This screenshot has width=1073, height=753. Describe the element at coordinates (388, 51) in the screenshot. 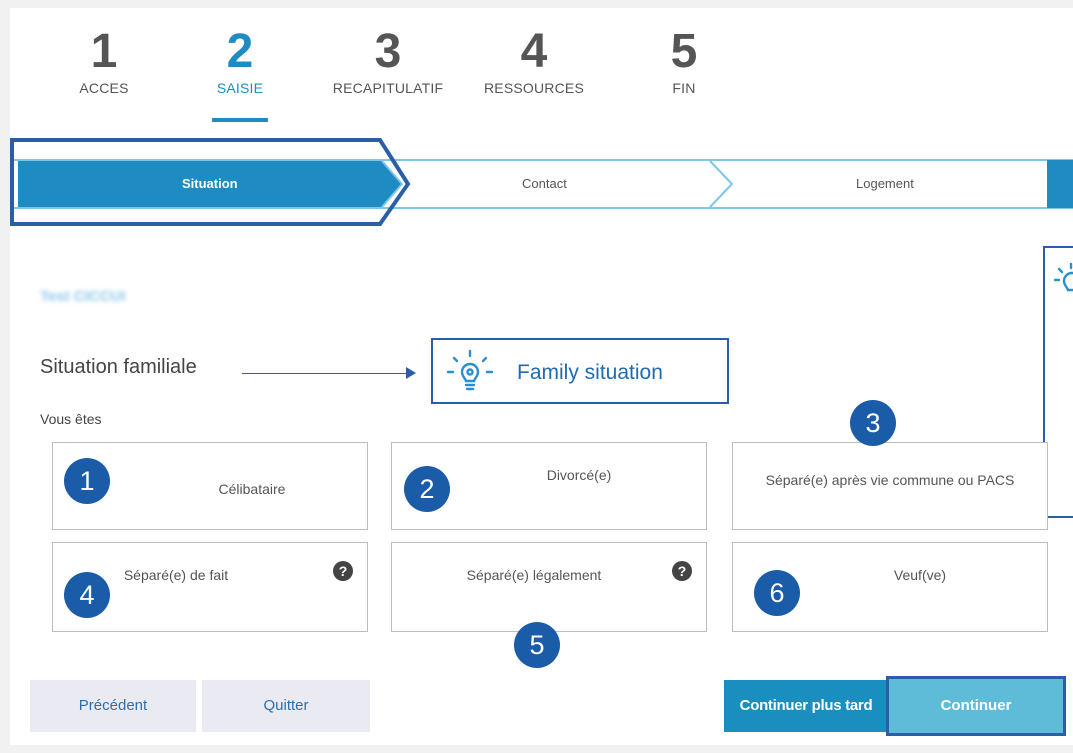

I see `step-number: 3` at that location.